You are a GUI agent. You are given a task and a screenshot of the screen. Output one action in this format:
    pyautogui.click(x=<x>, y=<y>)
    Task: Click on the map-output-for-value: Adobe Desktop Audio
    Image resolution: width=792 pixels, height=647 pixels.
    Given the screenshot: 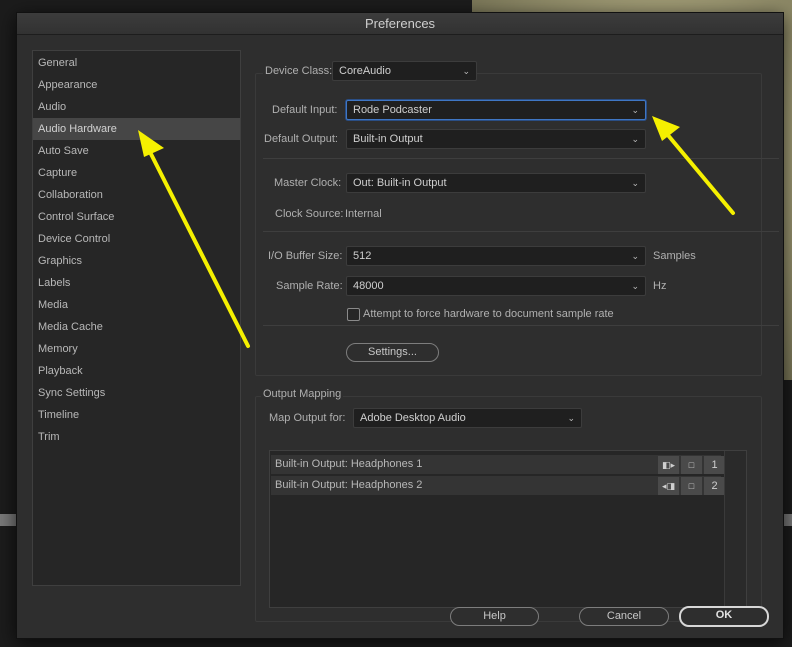 What is the action you would take?
    pyautogui.click(x=413, y=418)
    